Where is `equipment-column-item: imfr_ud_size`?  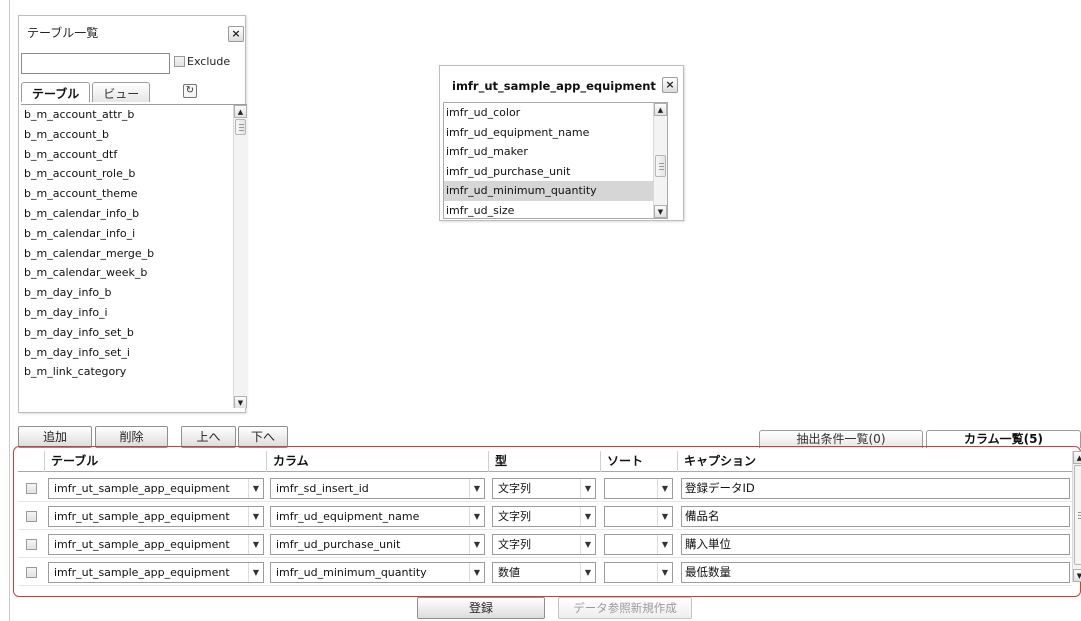 equipment-column-item: imfr_ud_size is located at coordinates (555, 210).